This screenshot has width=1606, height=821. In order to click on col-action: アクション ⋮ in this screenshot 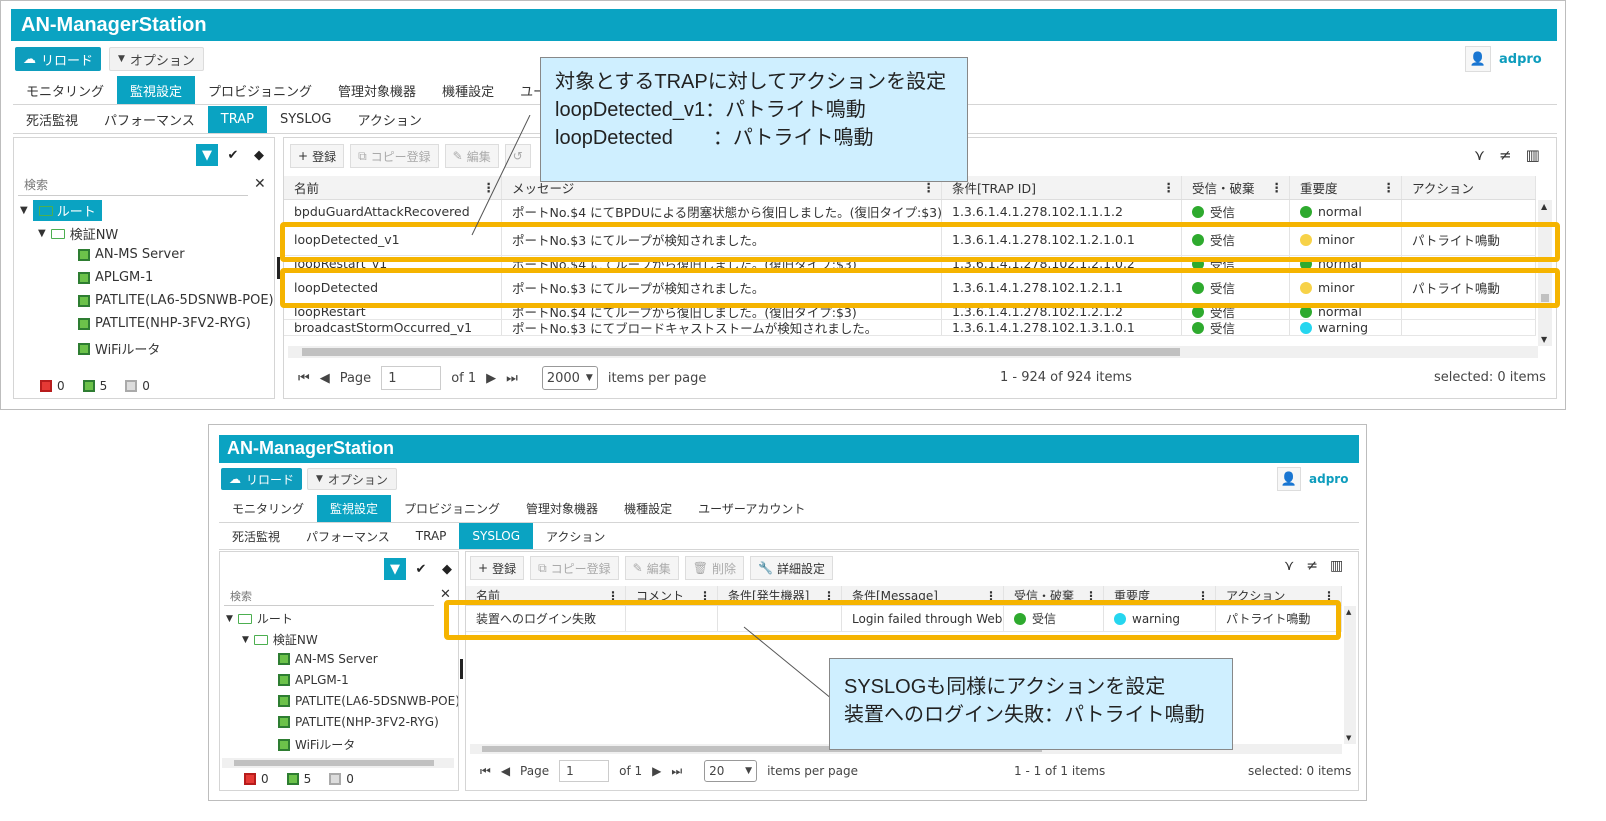, I will do `click(1279, 595)`.